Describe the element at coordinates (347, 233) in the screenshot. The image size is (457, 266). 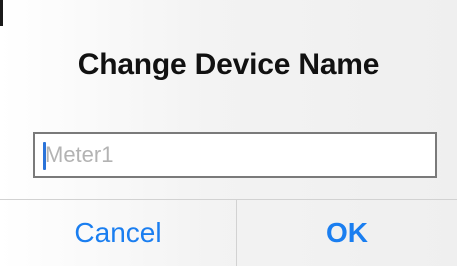
I see `ok-button: OK` at that location.